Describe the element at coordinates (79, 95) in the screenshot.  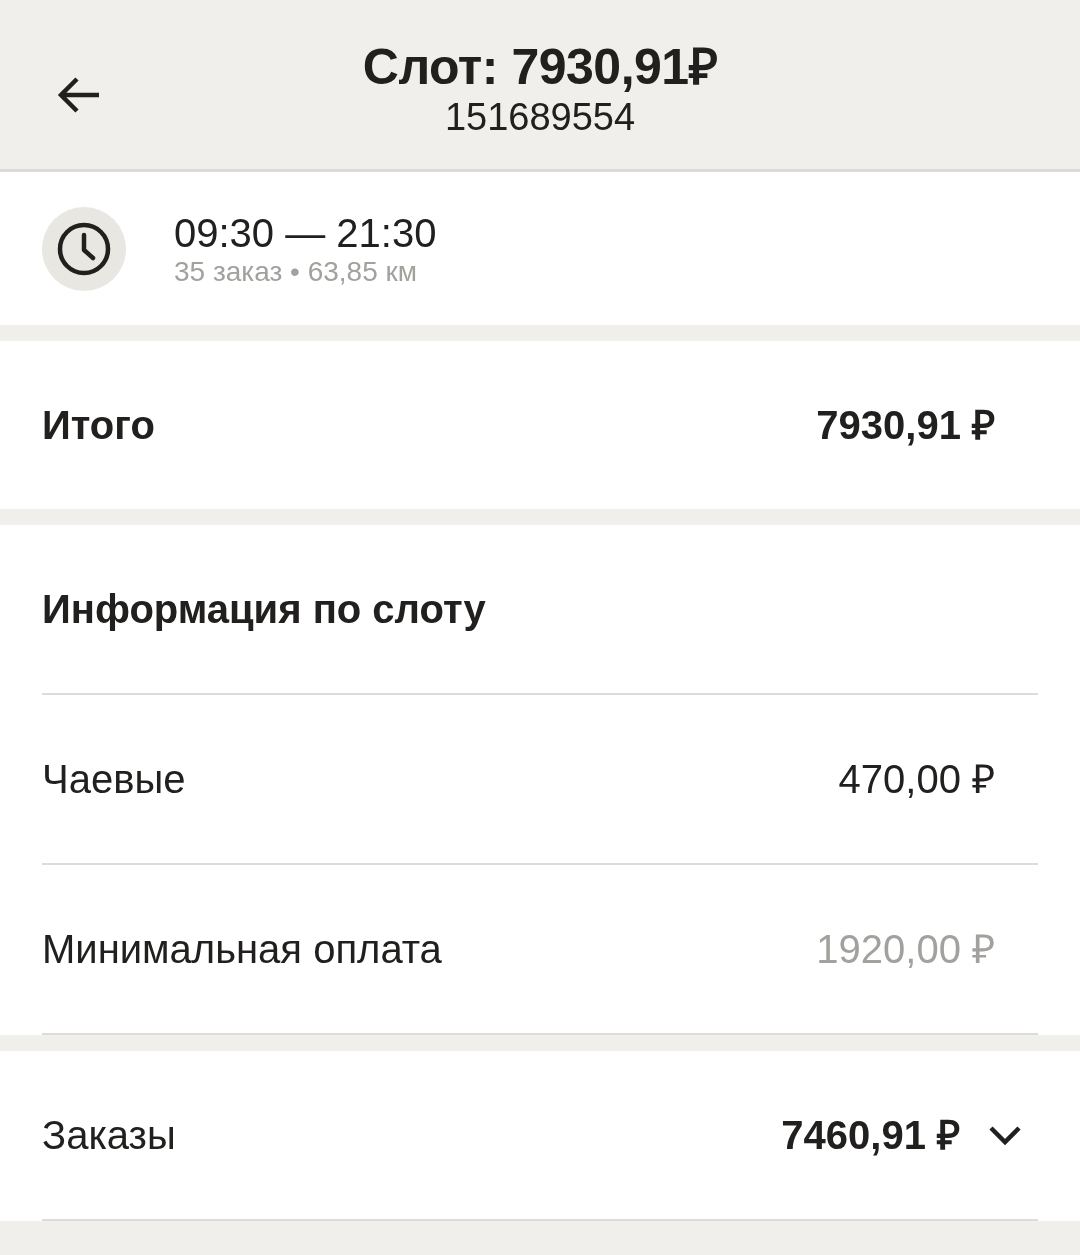
I see `back-arrow-icon` at that location.